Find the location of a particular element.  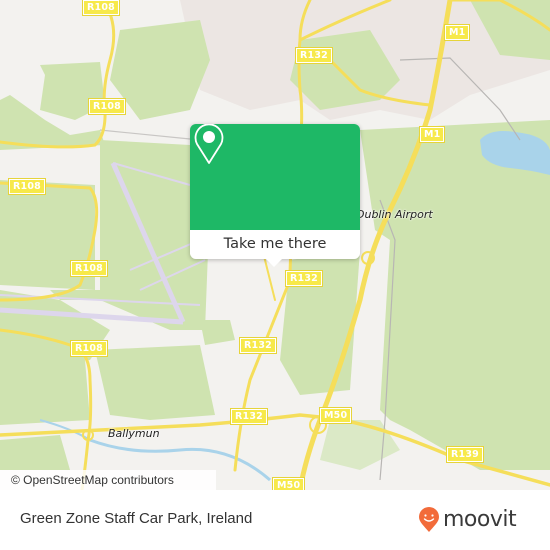

brand-name: moovit is located at coordinates (480, 519).